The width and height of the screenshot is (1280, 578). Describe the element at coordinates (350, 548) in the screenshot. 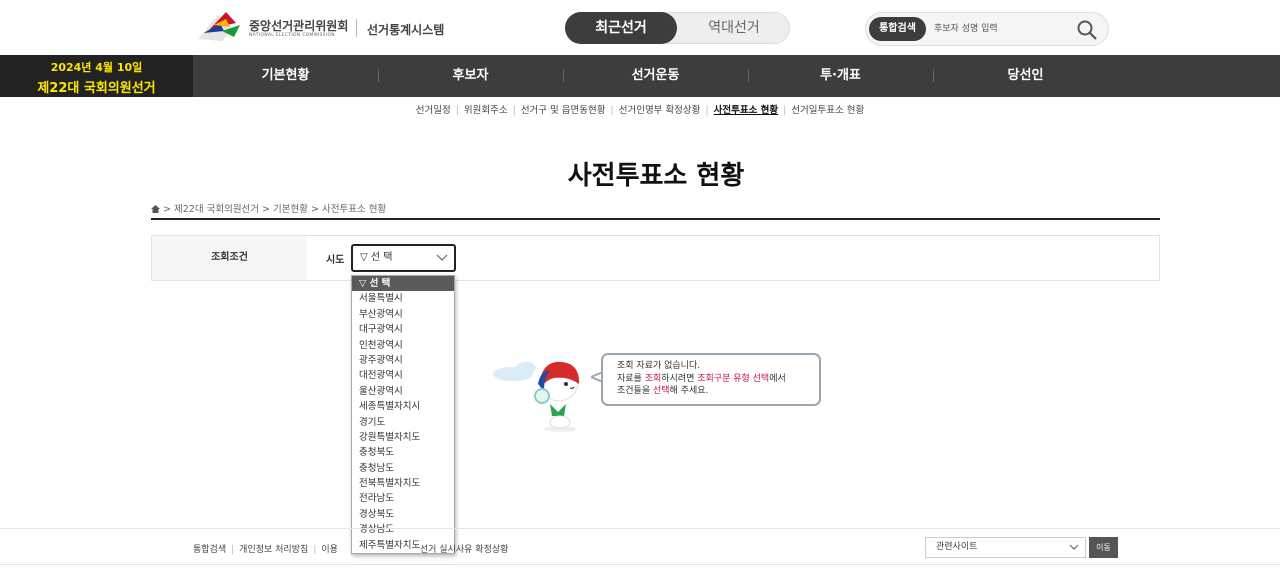

I see `footer-links: 통합검색 | 개인정보 처리방침 | 이용 선거 실시사유 확정상황` at that location.